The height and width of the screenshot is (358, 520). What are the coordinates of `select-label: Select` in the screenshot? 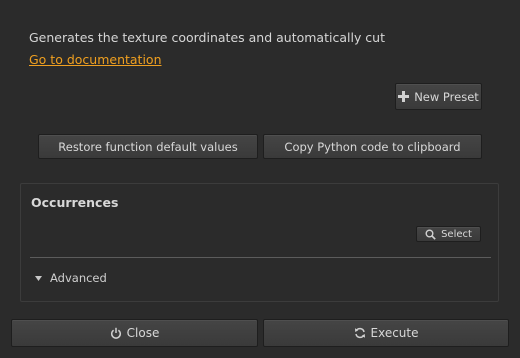 It's located at (456, 234).